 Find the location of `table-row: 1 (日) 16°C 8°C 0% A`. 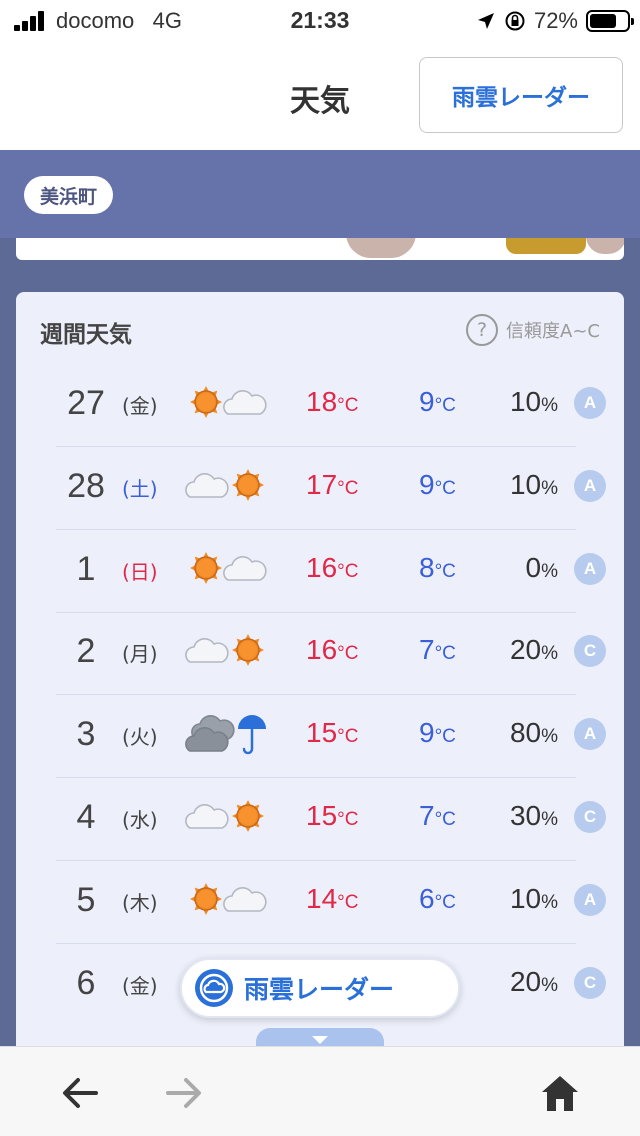

table-row: 1 (日) 16°C 8°C 0% A is located at coordinates (320, 571).